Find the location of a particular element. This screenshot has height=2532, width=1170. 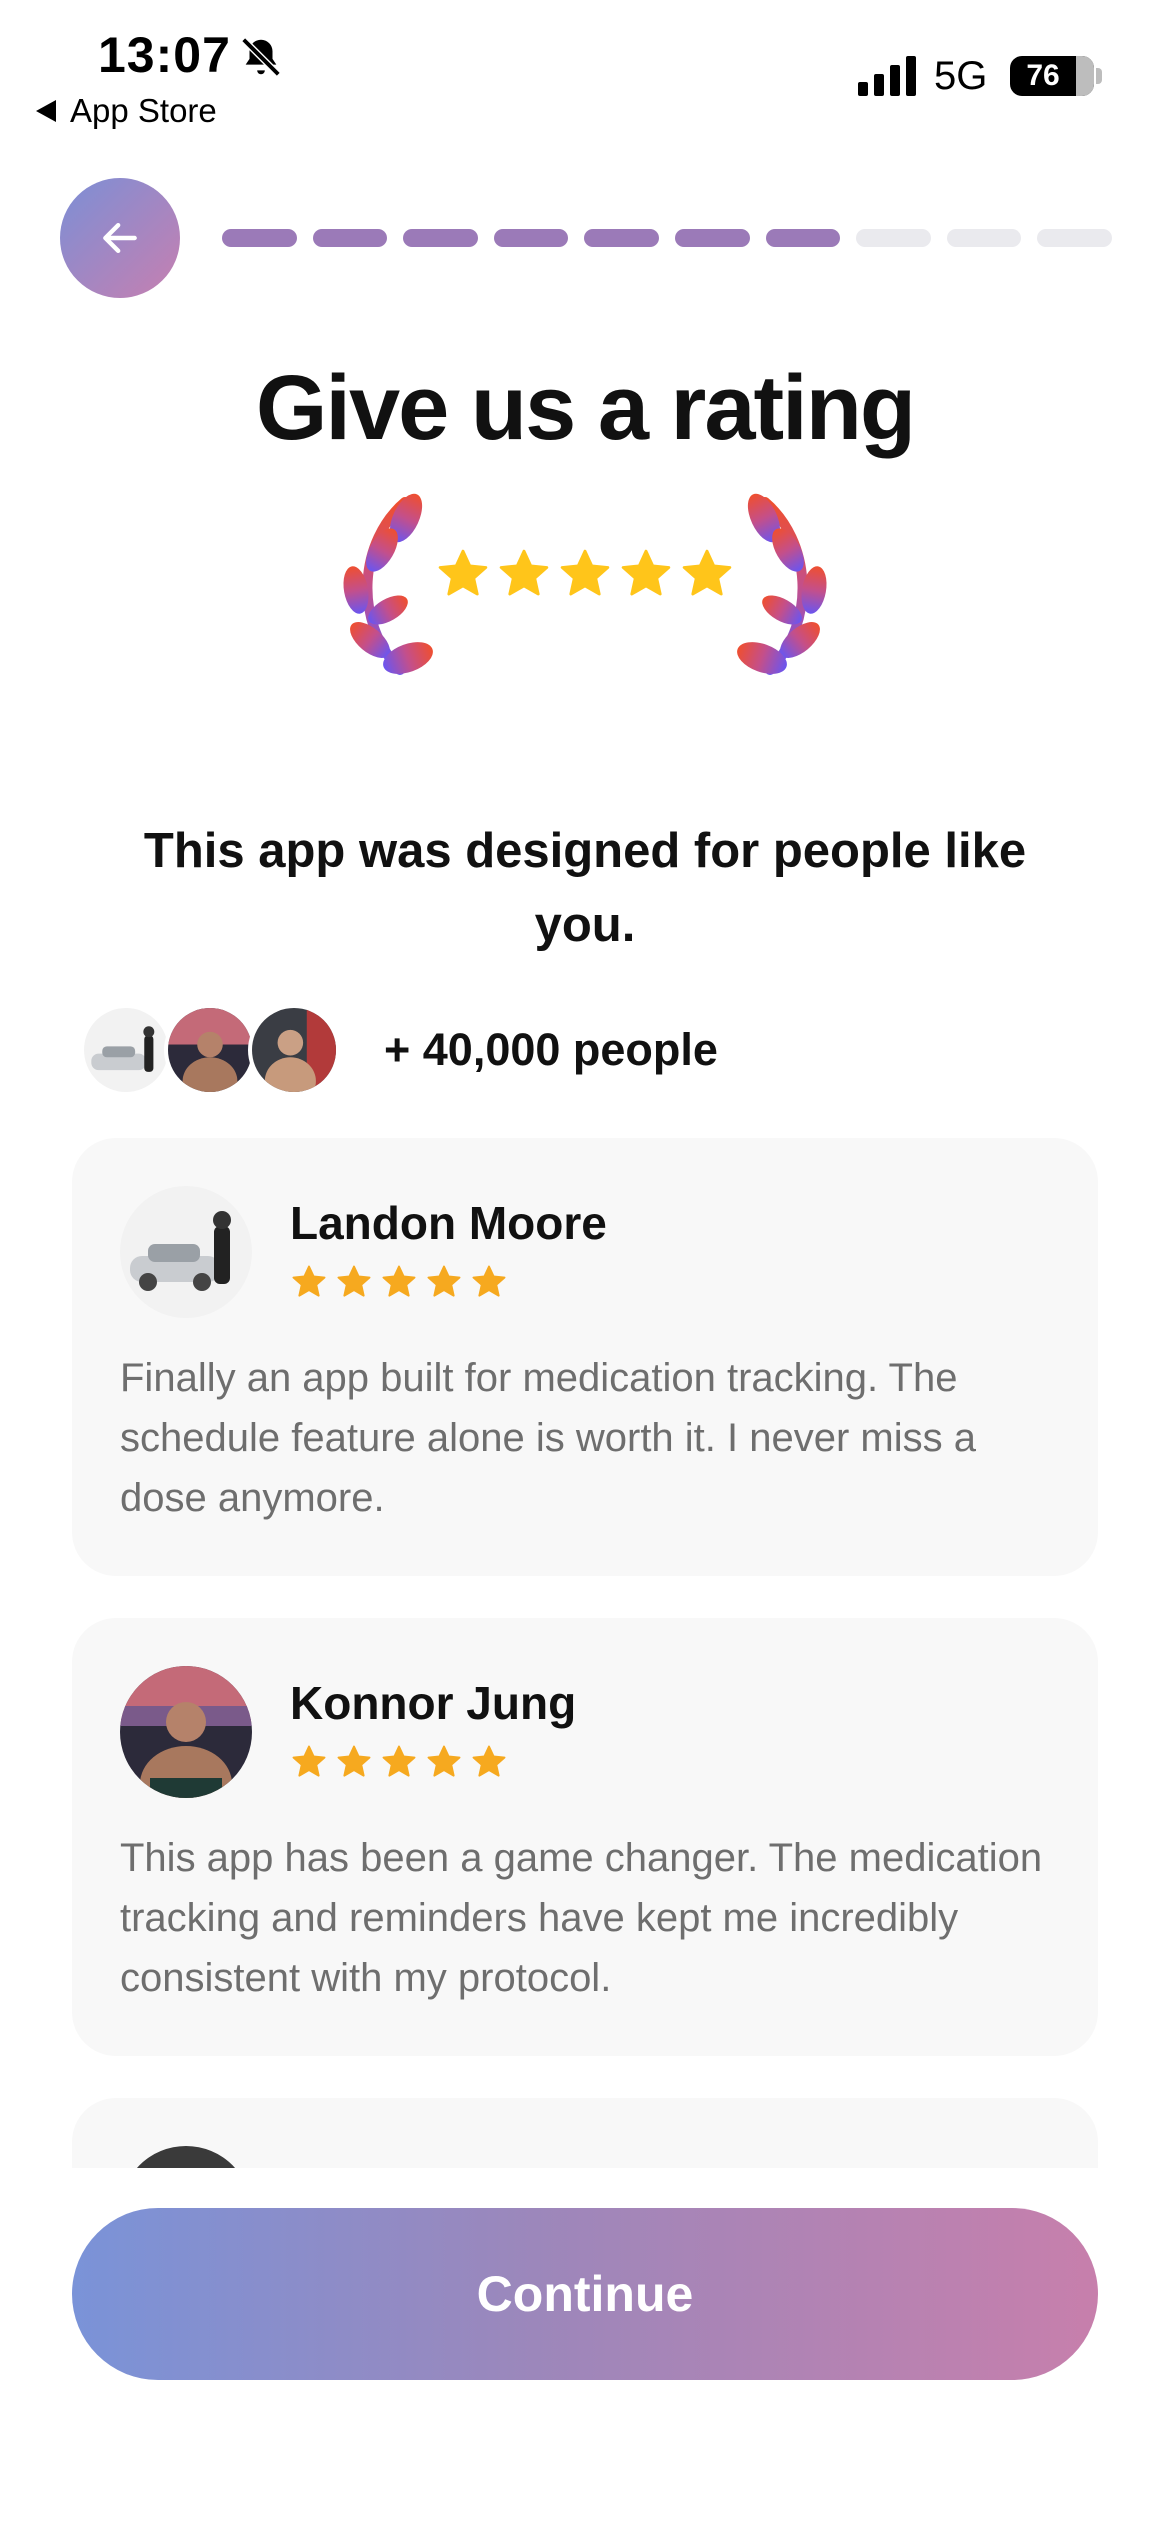

laurel-right-icon is located at coordinates (782, 584).